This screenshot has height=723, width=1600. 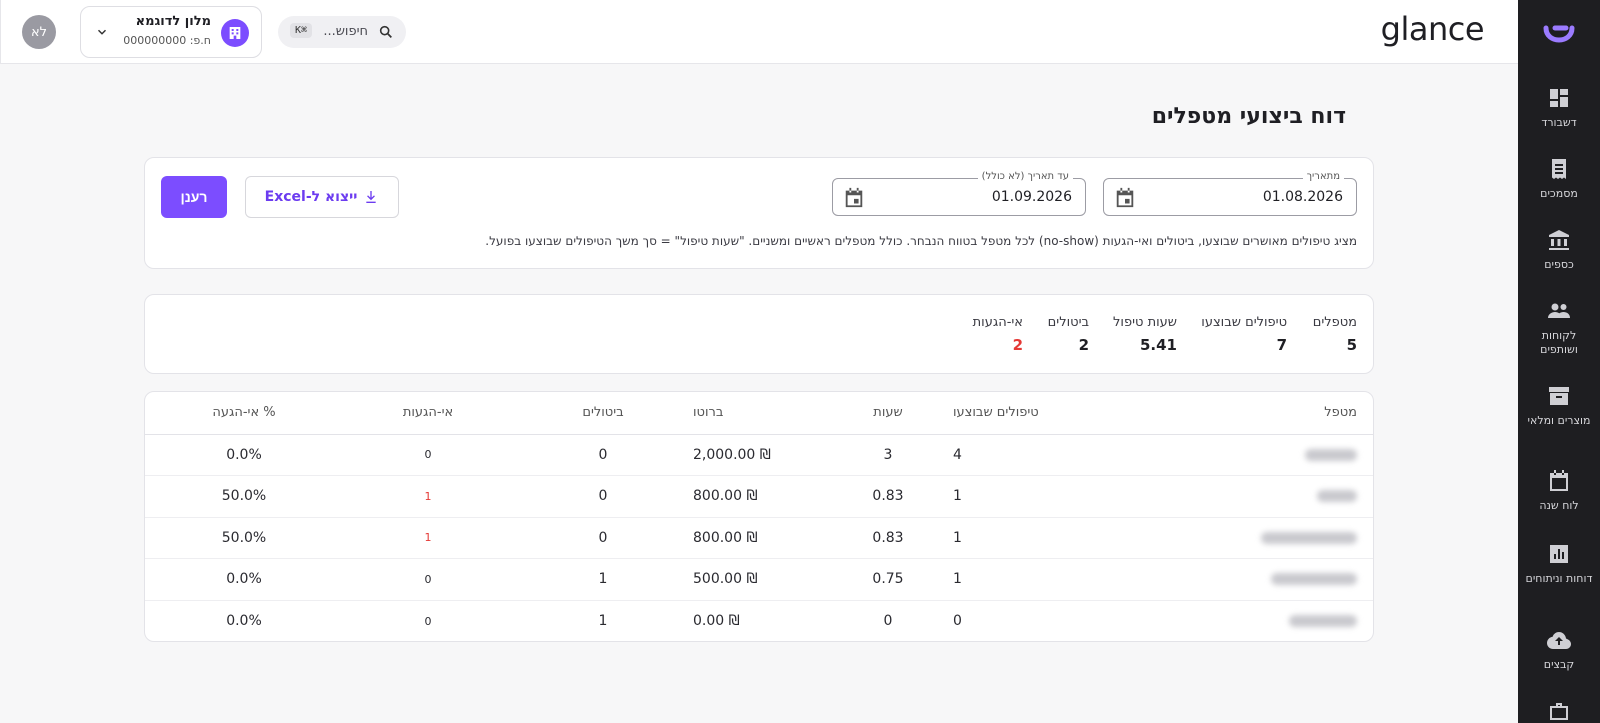 I want to click on sidebar-item-documents: מסמכים, so click(x=1559, y=179).